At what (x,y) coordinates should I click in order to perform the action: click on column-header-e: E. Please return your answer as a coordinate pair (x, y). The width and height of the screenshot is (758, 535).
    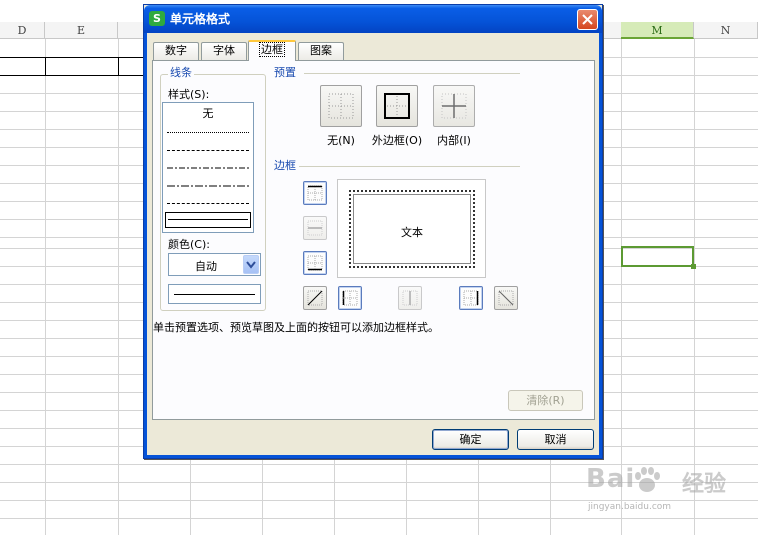
    Looking at the image, I should click on (81, 30).